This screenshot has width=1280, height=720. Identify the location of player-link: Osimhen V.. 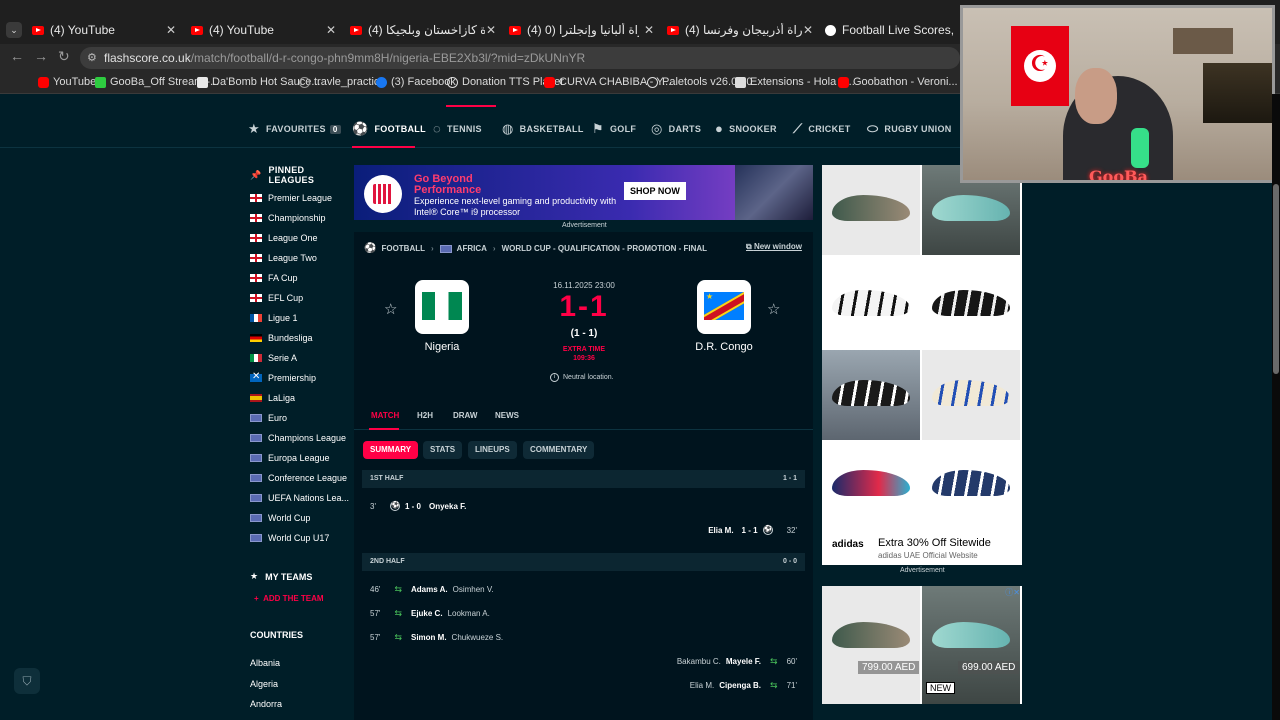
(473, 589).